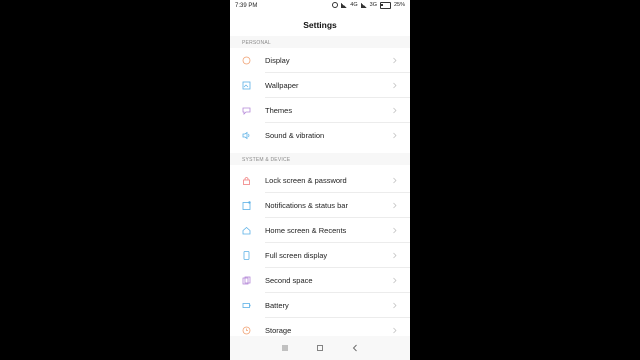  I want to click on battery-status-icon, so click(385, 5).